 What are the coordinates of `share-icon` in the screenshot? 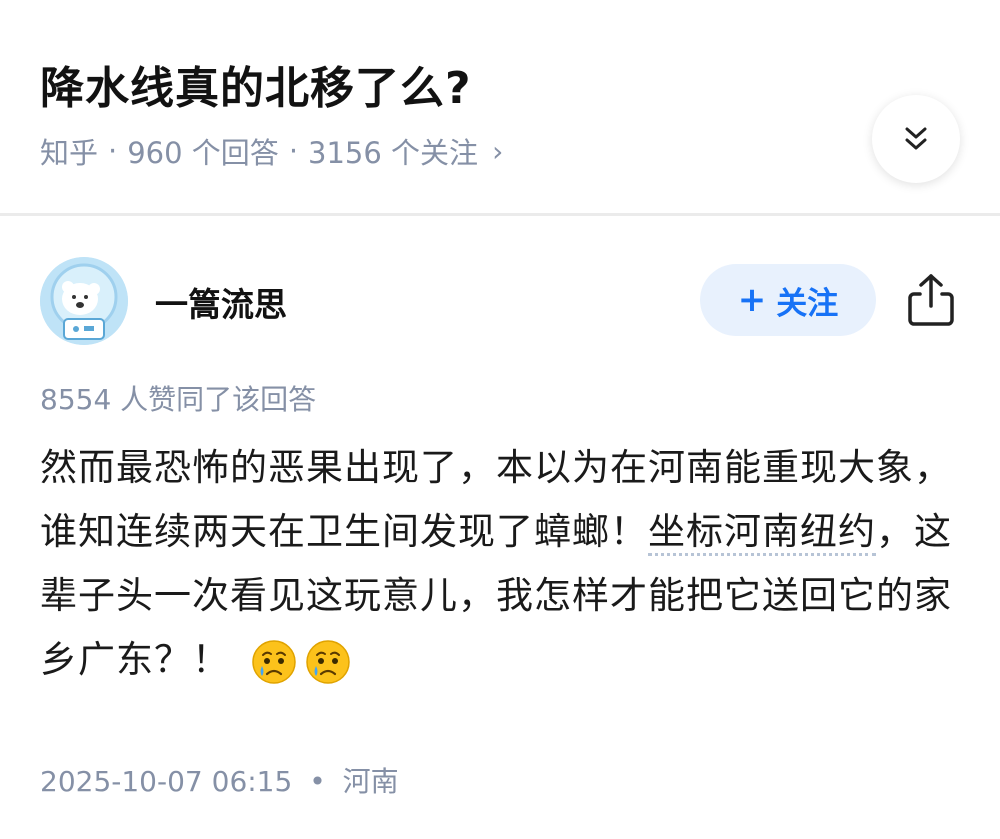 It's located at (931, 300).